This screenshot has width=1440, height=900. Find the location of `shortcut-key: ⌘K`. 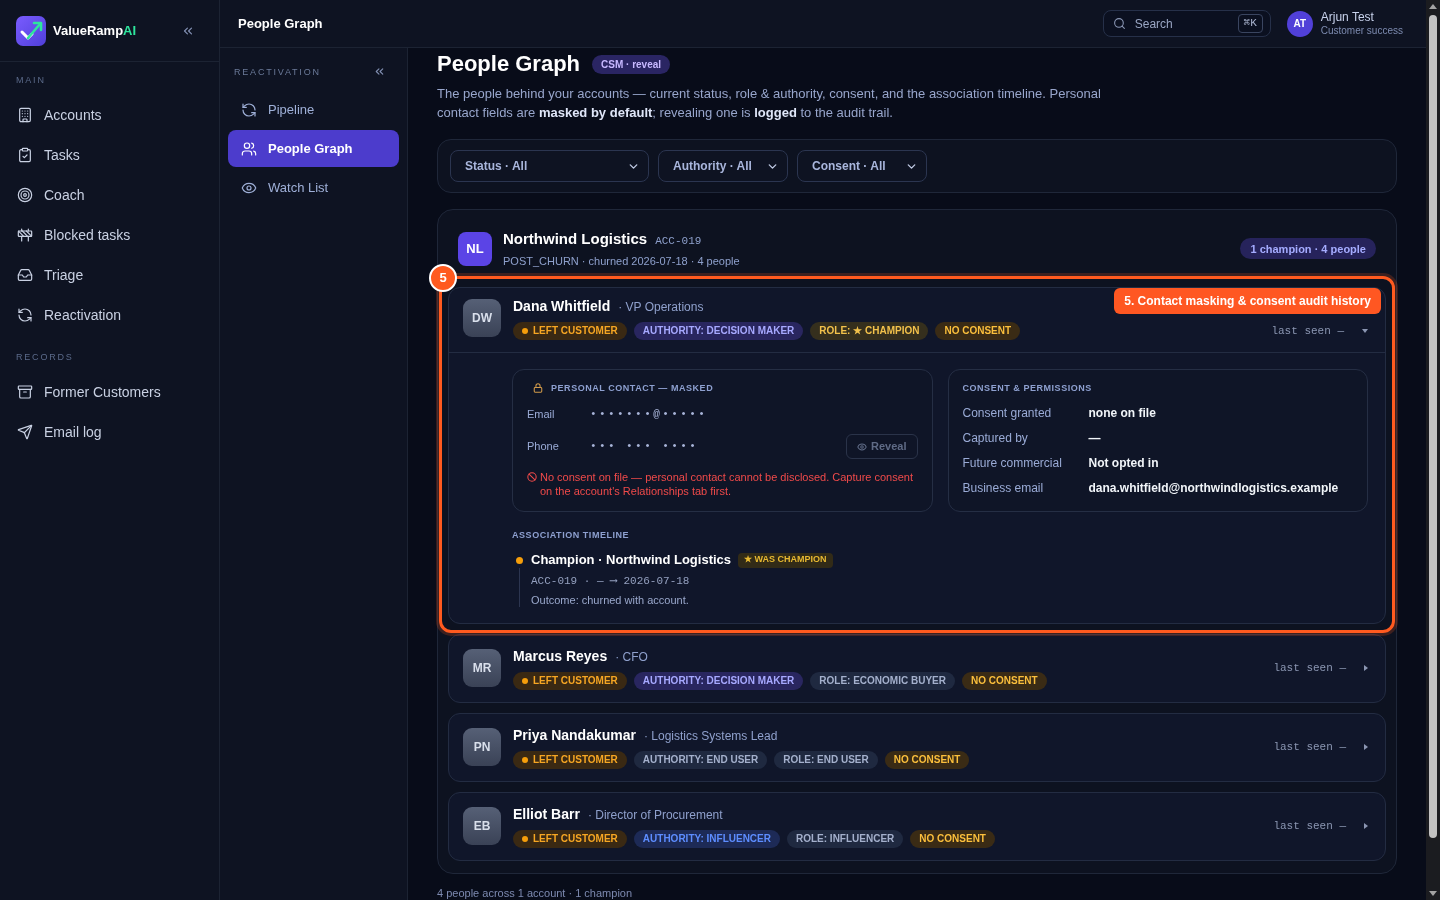

shortcut-key: ⌘K is located at coordinates (1250, 23).